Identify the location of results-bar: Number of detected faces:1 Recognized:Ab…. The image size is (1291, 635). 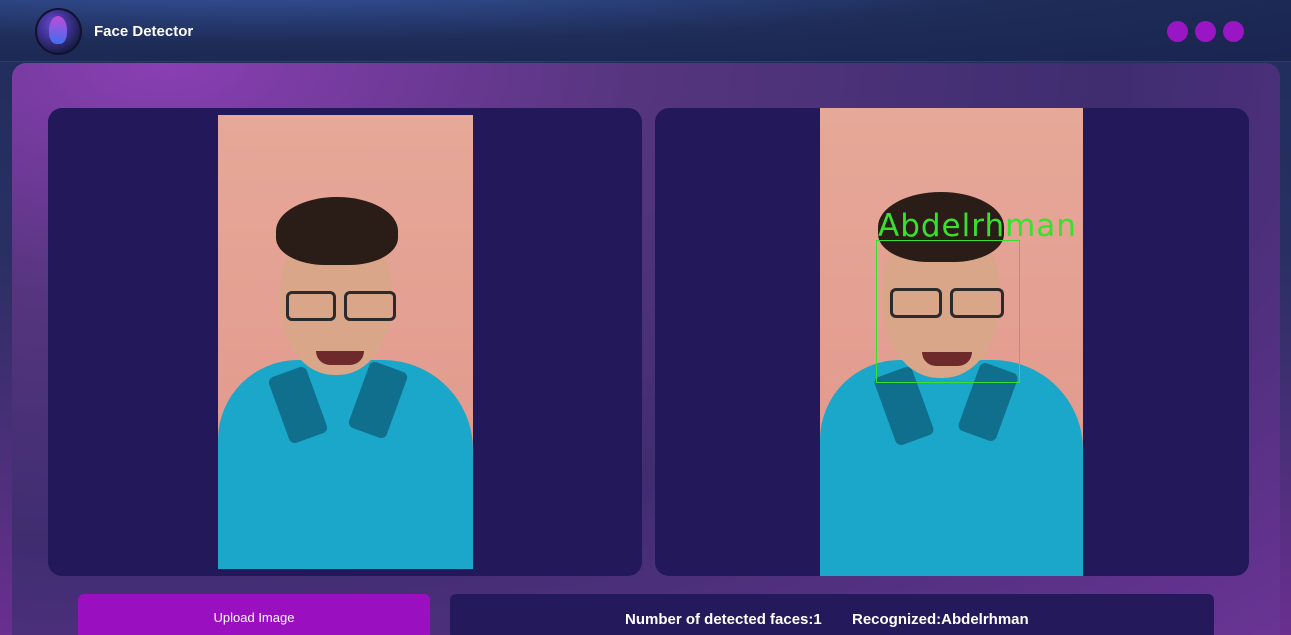
(832, 614).